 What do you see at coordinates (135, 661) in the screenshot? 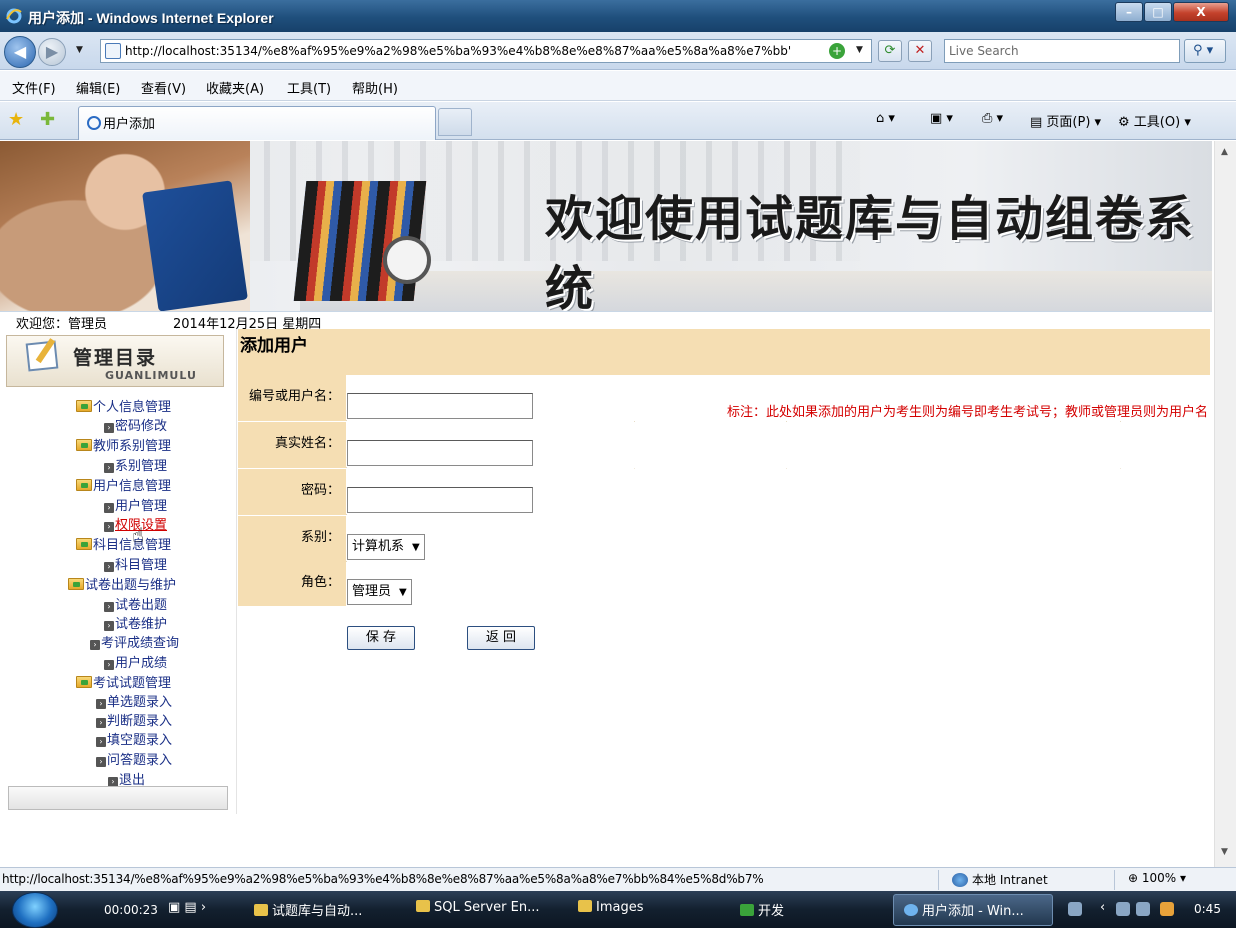
I see `sidebar-item-user-score: › 用户成绩` at bounding box center [135, 661].